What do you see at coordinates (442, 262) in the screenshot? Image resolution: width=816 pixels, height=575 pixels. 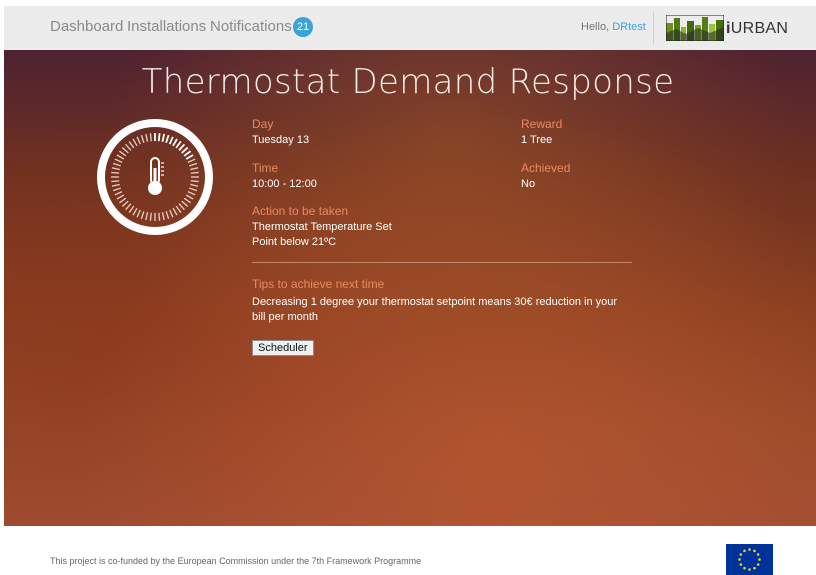 I see `section-divider` at bounding box center [442, 262].